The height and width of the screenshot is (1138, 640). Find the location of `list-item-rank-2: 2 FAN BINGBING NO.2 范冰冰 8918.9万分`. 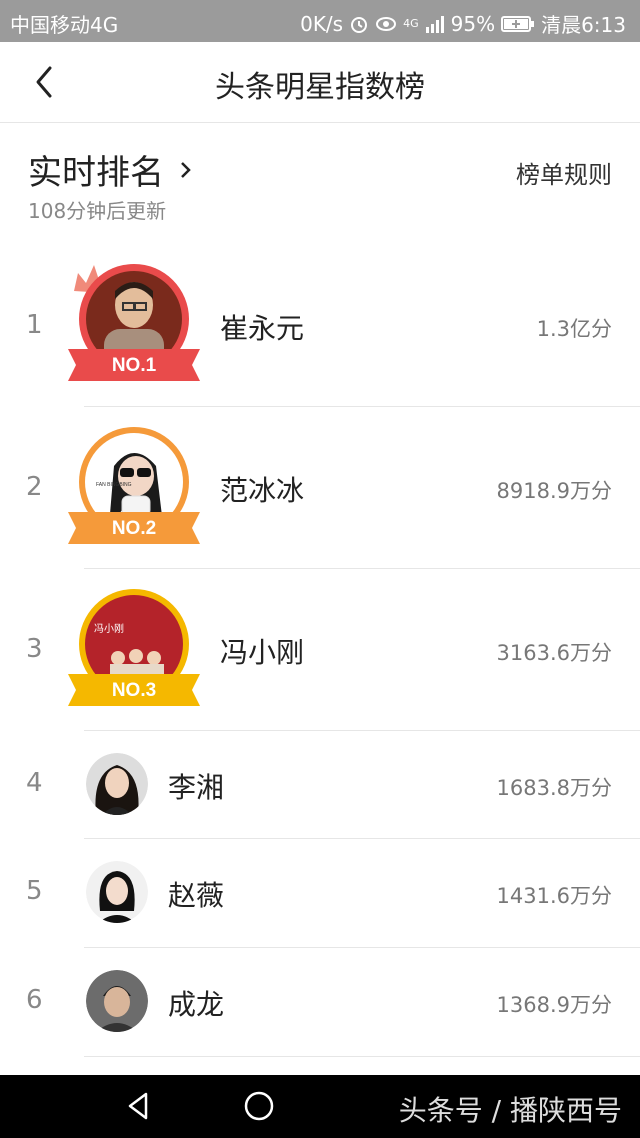

list-item-rank-2: 2 FAN BINGBING NO.2 范冰冰 8918.9万分 is located at coordinates (320, 488).